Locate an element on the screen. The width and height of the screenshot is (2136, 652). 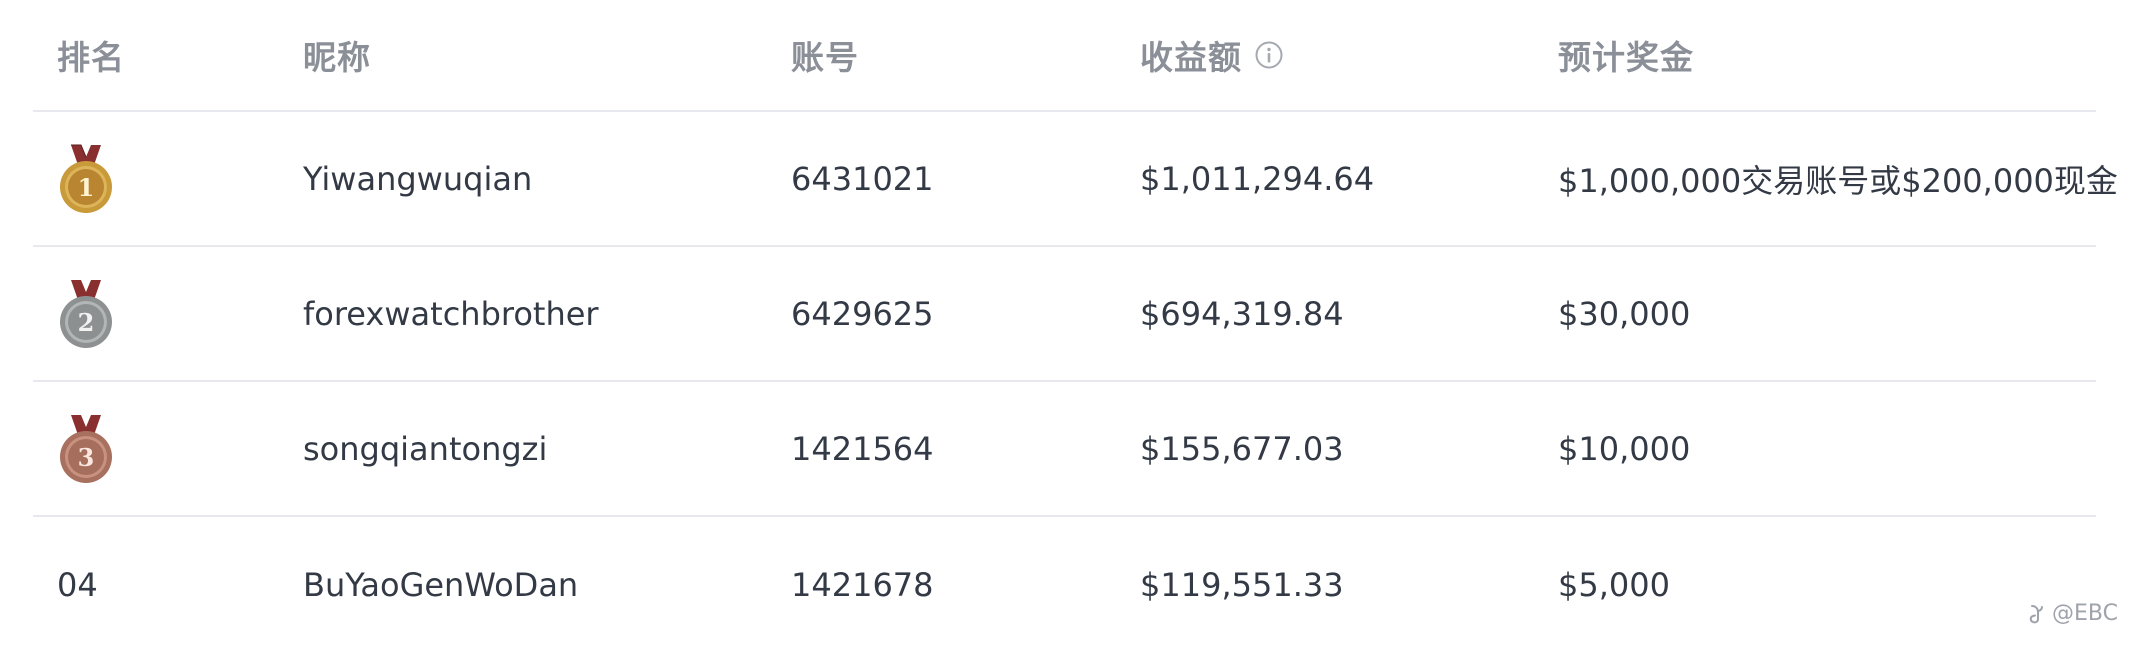
medal-rank-number: 1 is located at coordinates (86, 187).